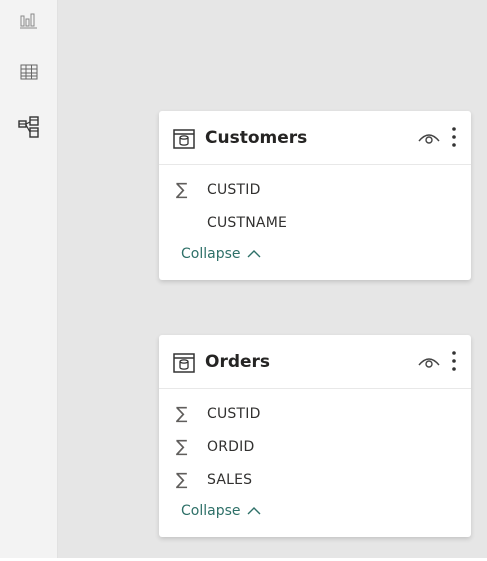  What do you see at coordinates (315, 447) in the screenshot?
I see `field-row: ∑ ORDID` at bounding box center [315, 447].